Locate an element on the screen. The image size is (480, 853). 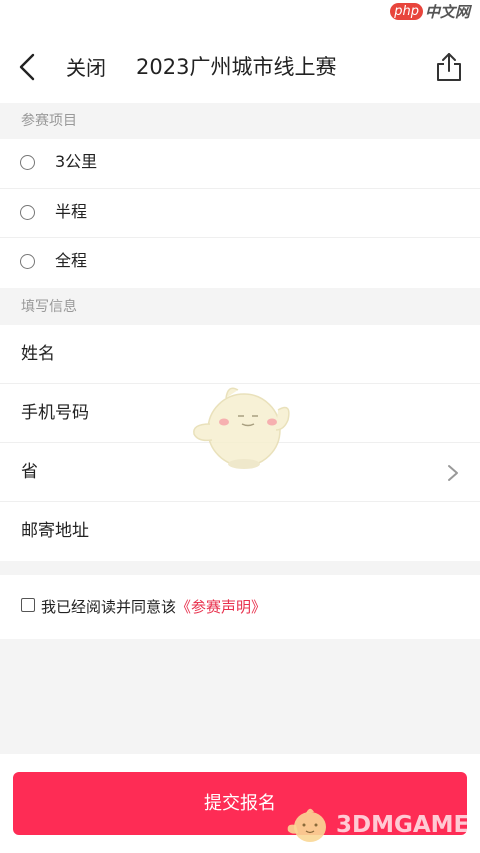
radio-label: 3公里 is located at coordinates (76, 161).